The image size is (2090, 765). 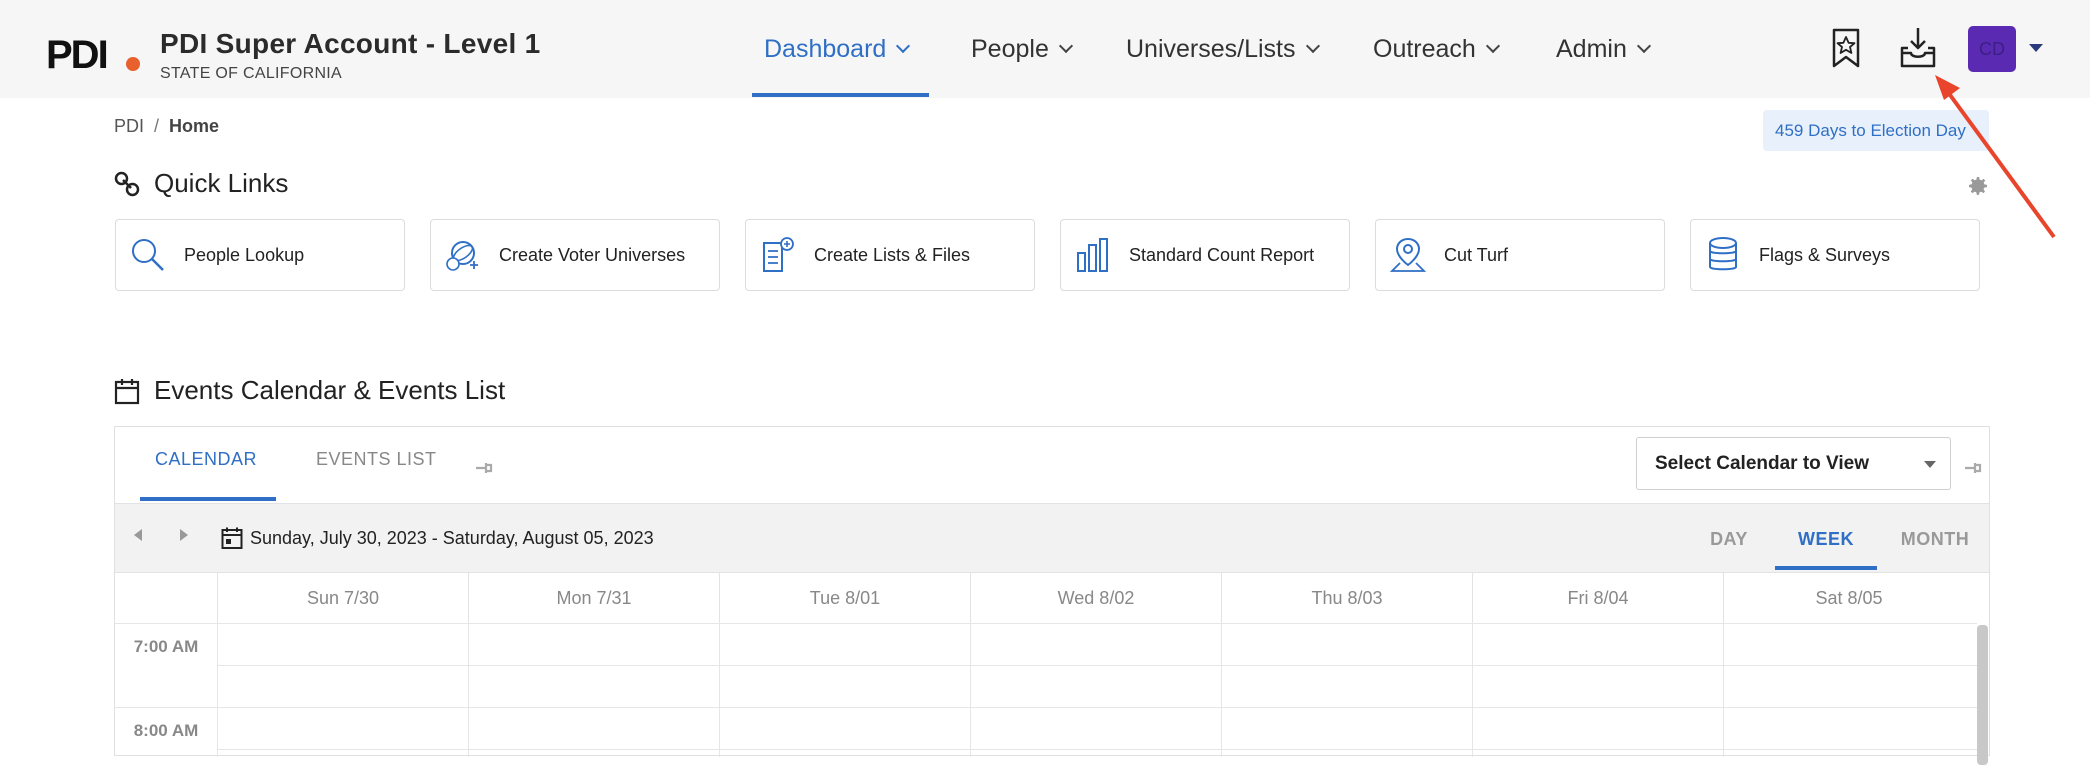 What do you see at coordinates (1597, 598) in the screenshot?
I see `day-header: Fri 8/04` at bounding box center [1597, 598].